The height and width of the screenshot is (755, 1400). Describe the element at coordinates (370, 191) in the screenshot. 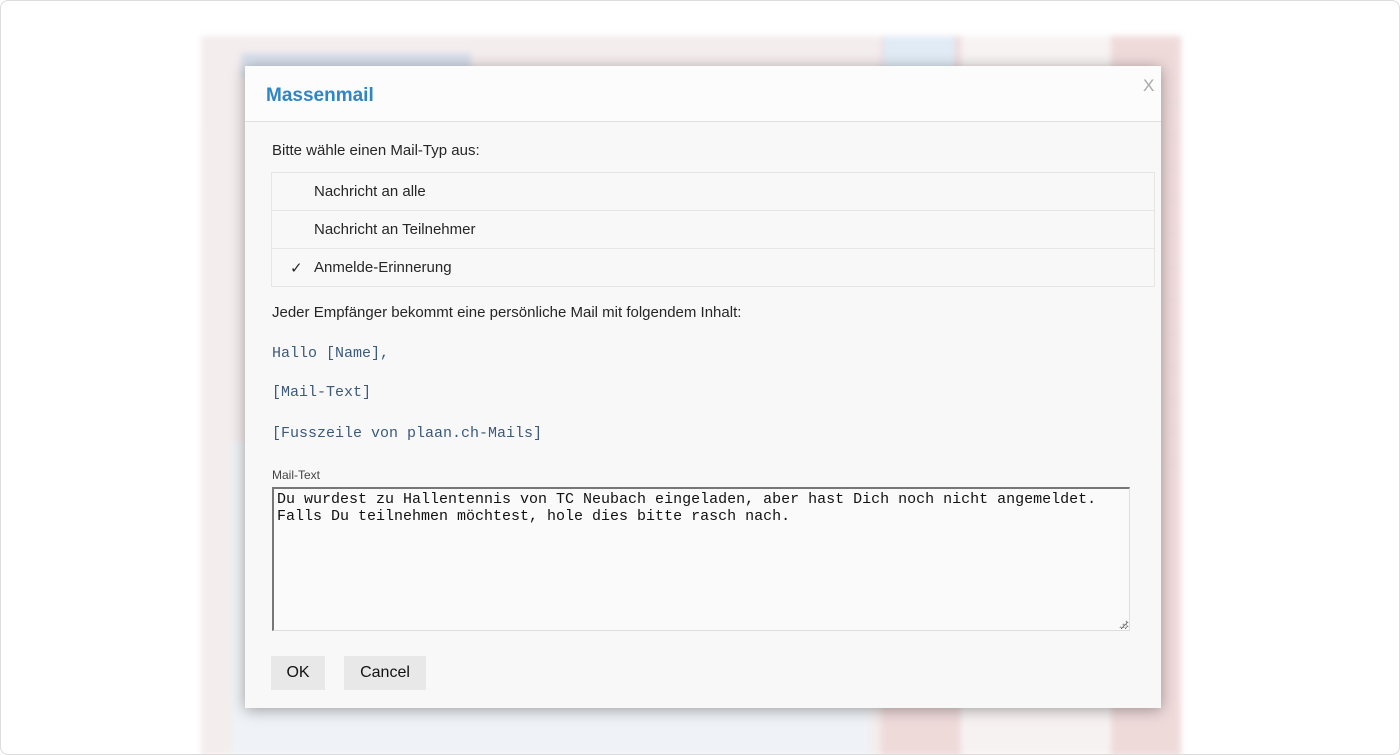

I see `mail-type-label: Nachricht an alle` at that location.